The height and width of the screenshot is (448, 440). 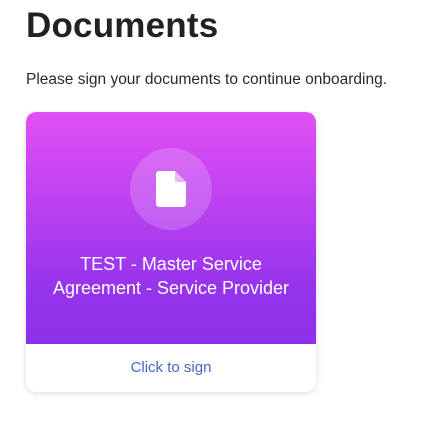 I want to click on document-icon, so click(x=171, y=189).